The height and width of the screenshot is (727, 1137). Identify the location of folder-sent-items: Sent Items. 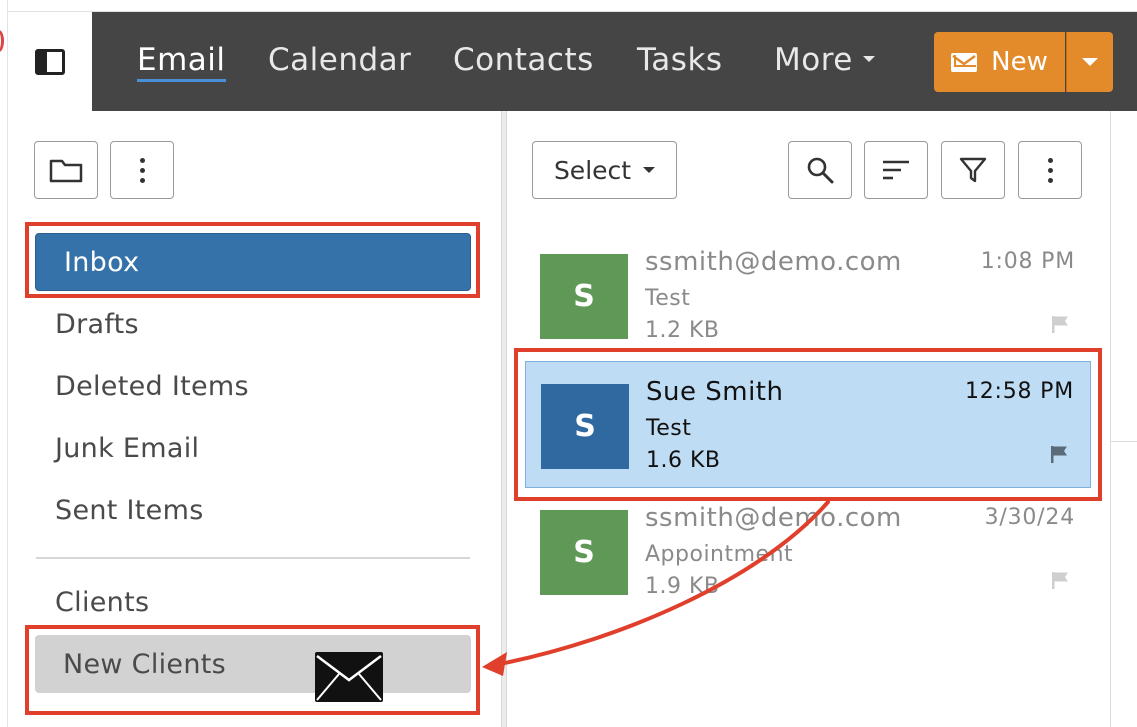
(245, 510).